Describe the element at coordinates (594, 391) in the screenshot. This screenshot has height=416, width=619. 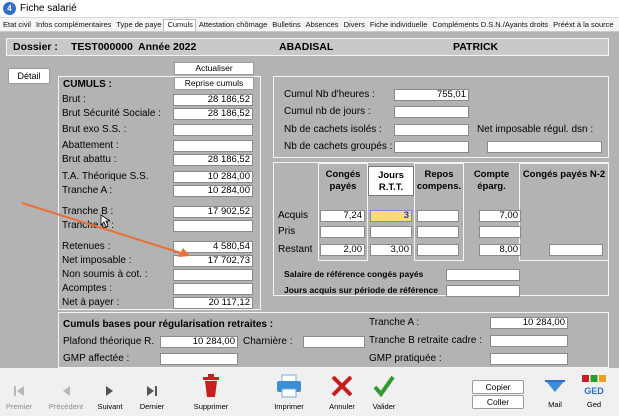
I see `ged-button: GED Ged` at that location.